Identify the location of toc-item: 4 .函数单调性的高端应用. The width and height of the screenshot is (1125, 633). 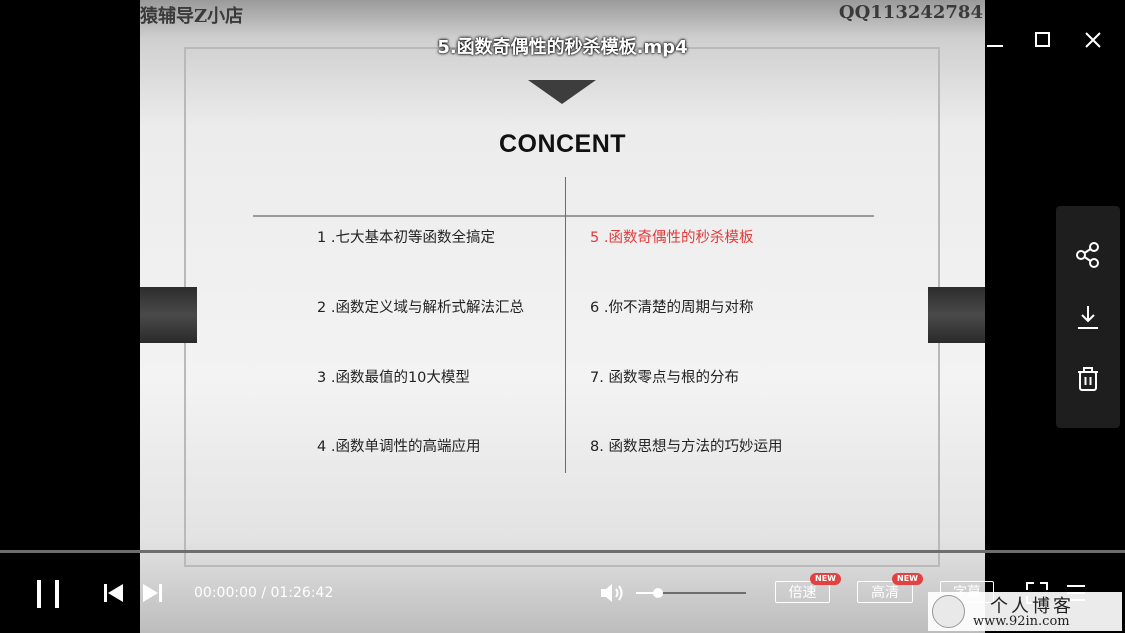
(399, 447).